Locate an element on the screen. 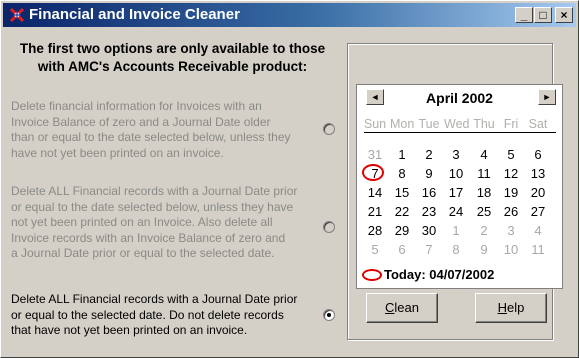 The width and height of the screenshot is (579, 358). help-hotkey: H is located at coordinates (502, 307).